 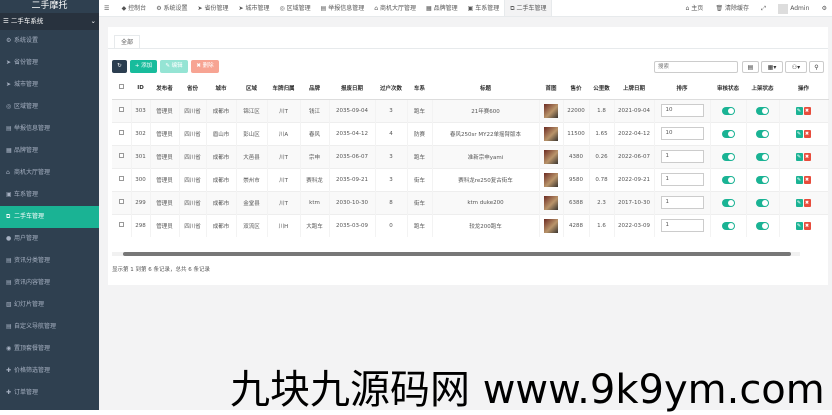 What do you see at coordinates (49, 173) in the screenshot?
I see `sidebar-item-6: ⌂ 商机大厅管理` at bounding box center [49, 173].